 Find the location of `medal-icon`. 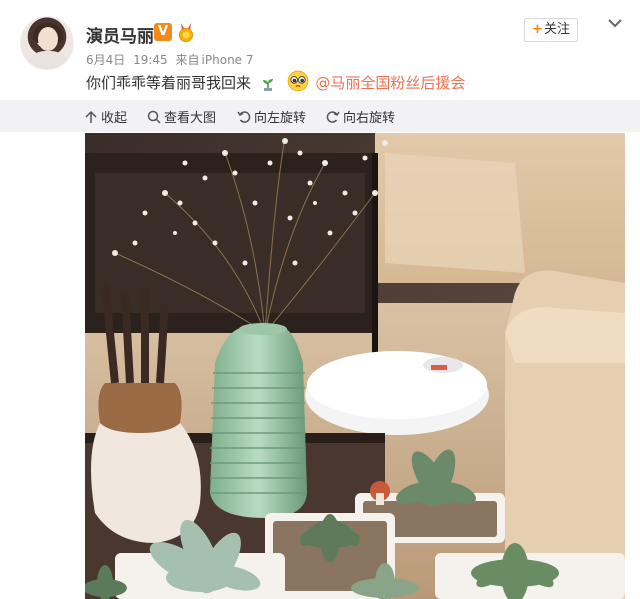

medal-icon is located at coordinates (186, 32).